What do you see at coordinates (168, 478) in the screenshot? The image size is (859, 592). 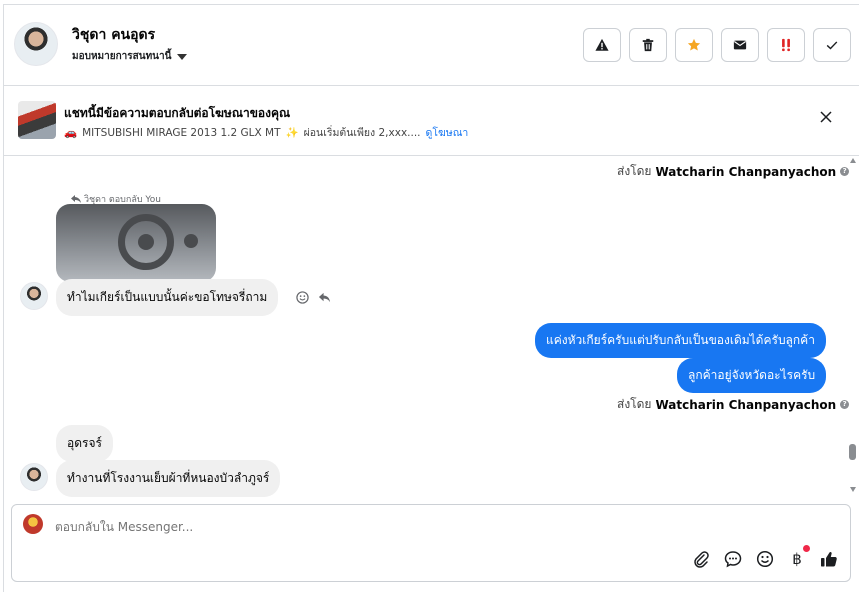 I see `incoming-message: ทำงานที่โรงงานเย็บผ้าที่หนองบัวลำภูจร์` at bounding box center [168, 478].